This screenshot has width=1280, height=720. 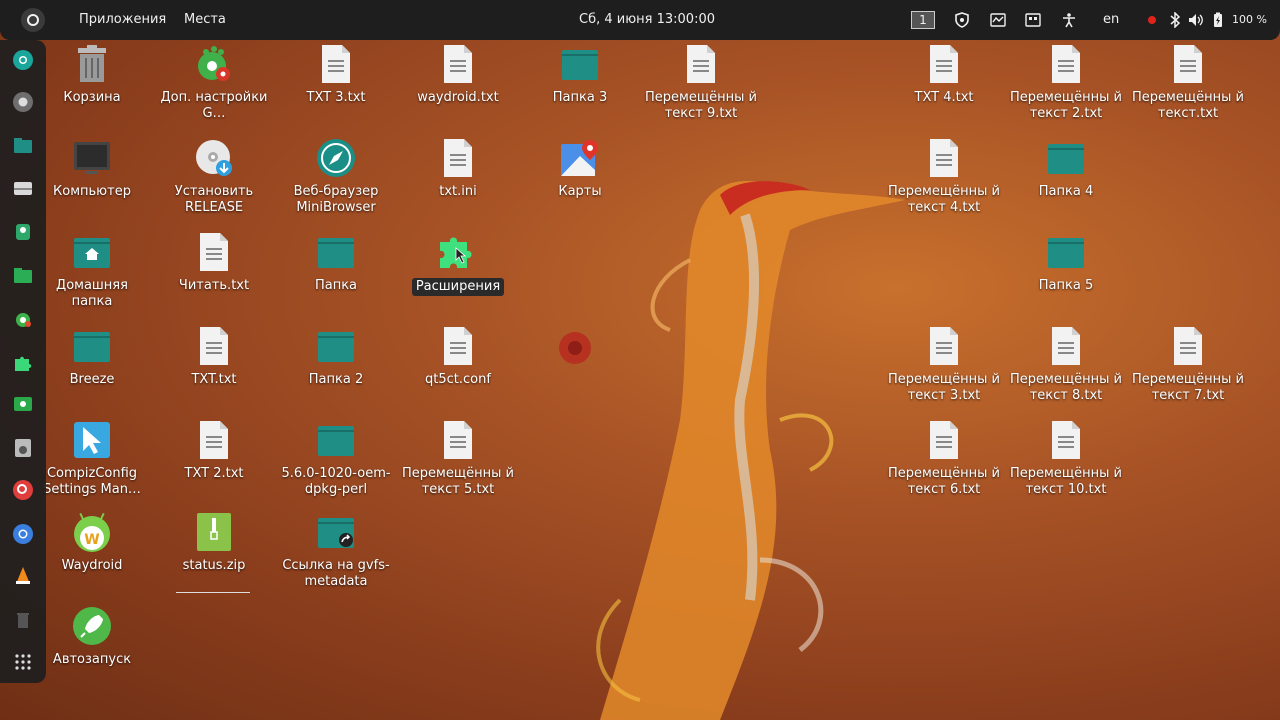 I want to click on accessibility-icon, so click(x=1069, y=20).